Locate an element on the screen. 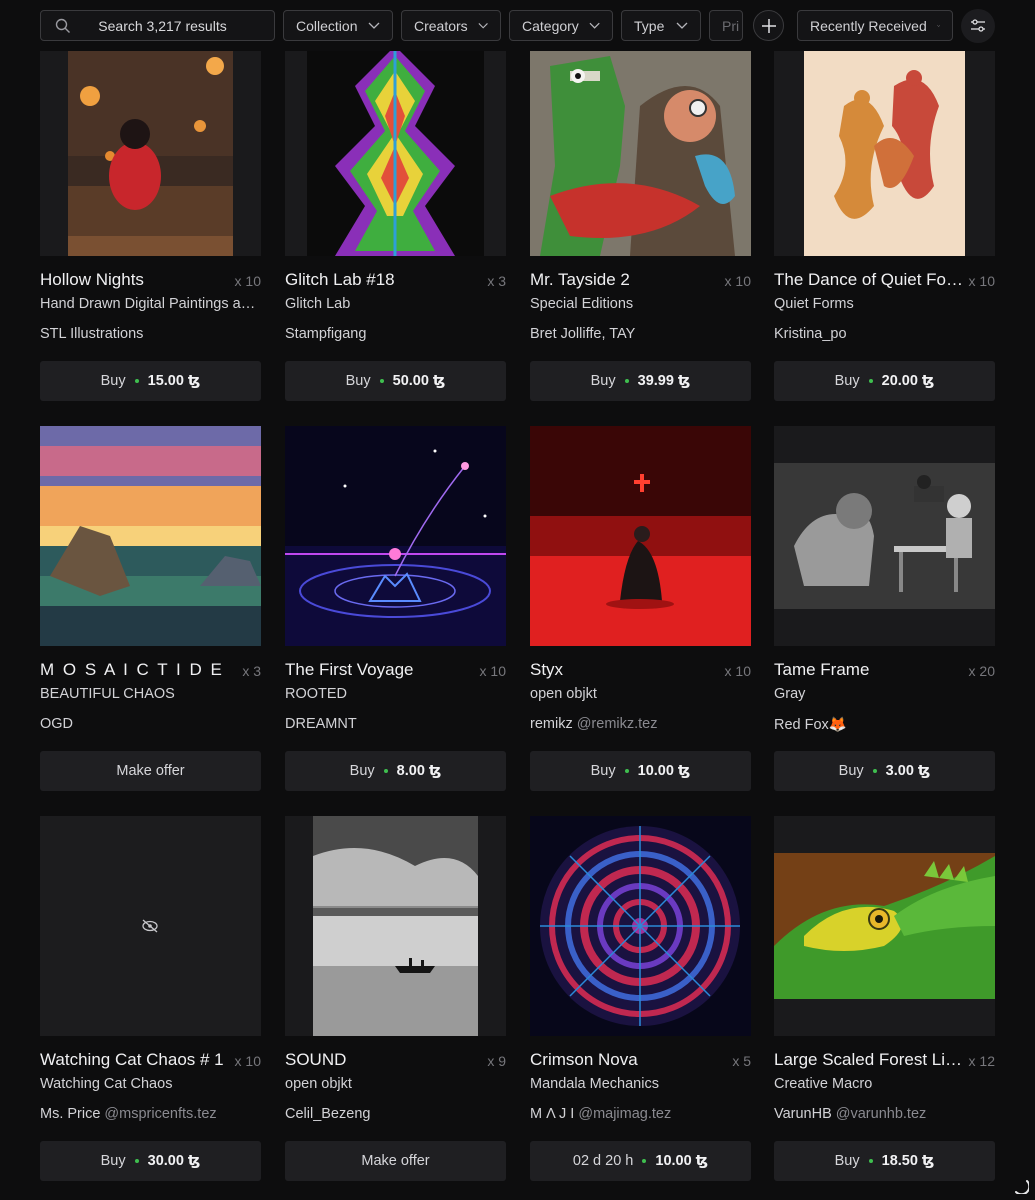 This screenshot has width=1035, height=1200. search-input: Search 3,217 results is located at coordinates (157, 25).